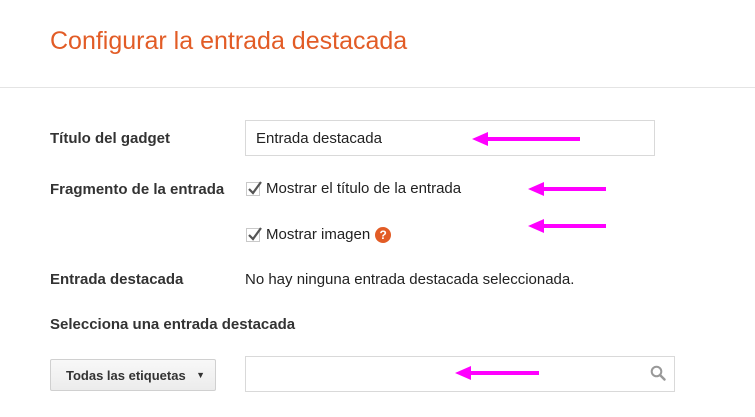 Image resolution: width=755 pixels, height=417 pixels. I want to click on featured-post-label: Entrada destacada, so click(117, 279).